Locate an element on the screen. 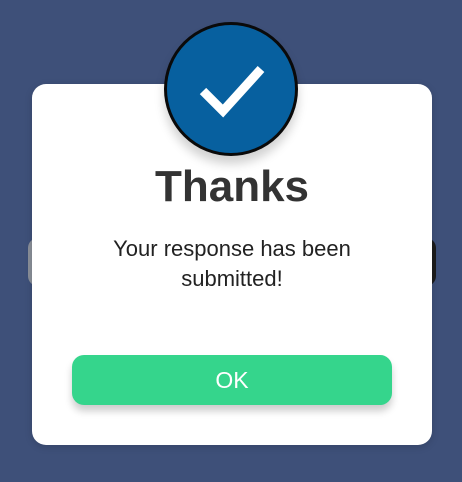 The image size is (462, 482). dialog-message: Your response has been submitted! is located at coordinates (232, 263).